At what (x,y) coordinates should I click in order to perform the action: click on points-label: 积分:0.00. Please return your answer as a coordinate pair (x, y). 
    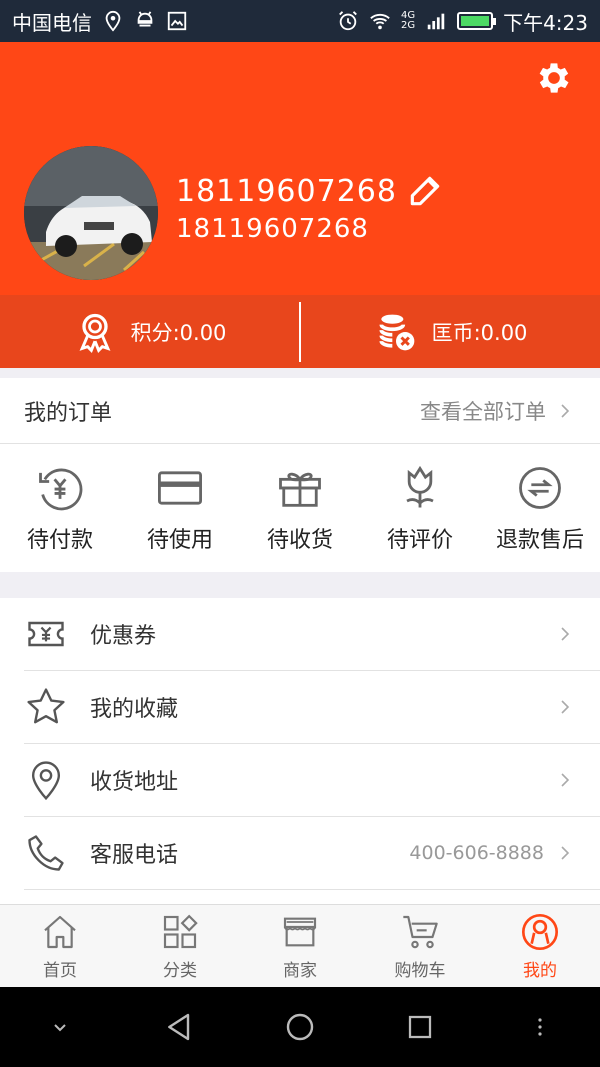
    Looking at the image, I should click on (178, 332).